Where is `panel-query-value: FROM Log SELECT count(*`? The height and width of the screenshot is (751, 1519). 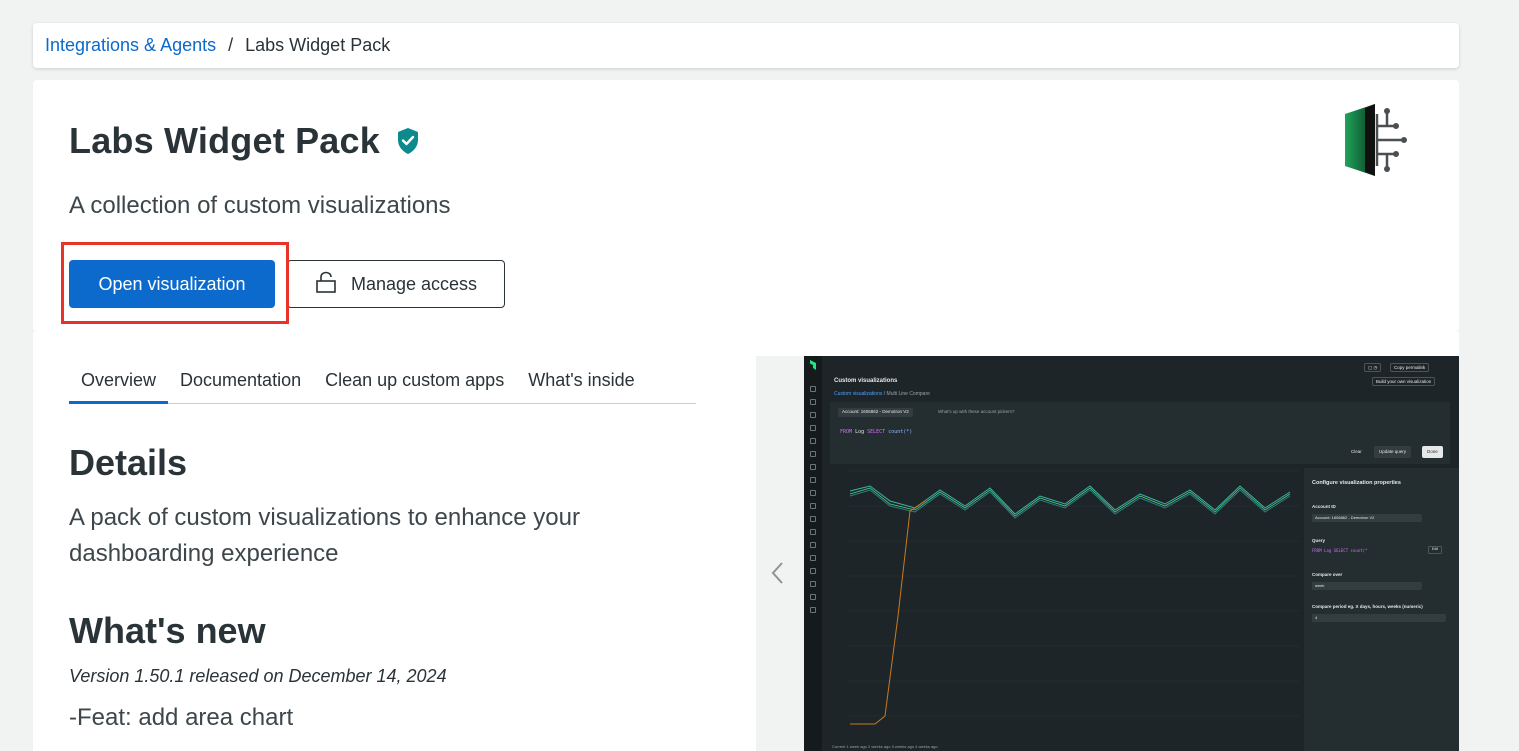
panel-query-value: FROM Log SELECT count(* is located at coordinates (1340, 550).